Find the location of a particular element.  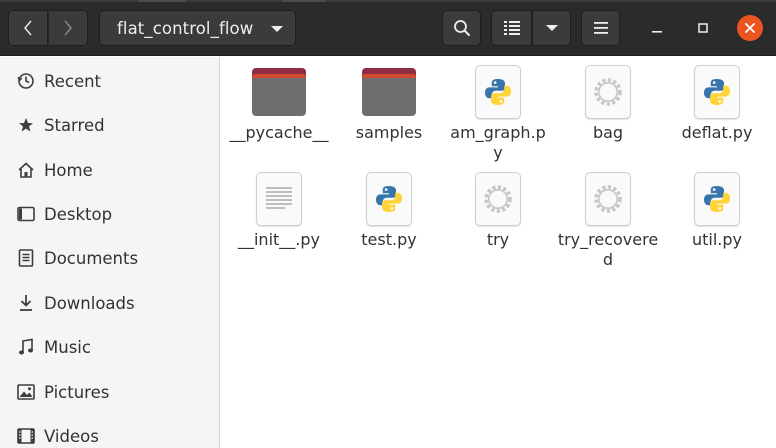

list-view-icon is located at coordinates (511, 28).